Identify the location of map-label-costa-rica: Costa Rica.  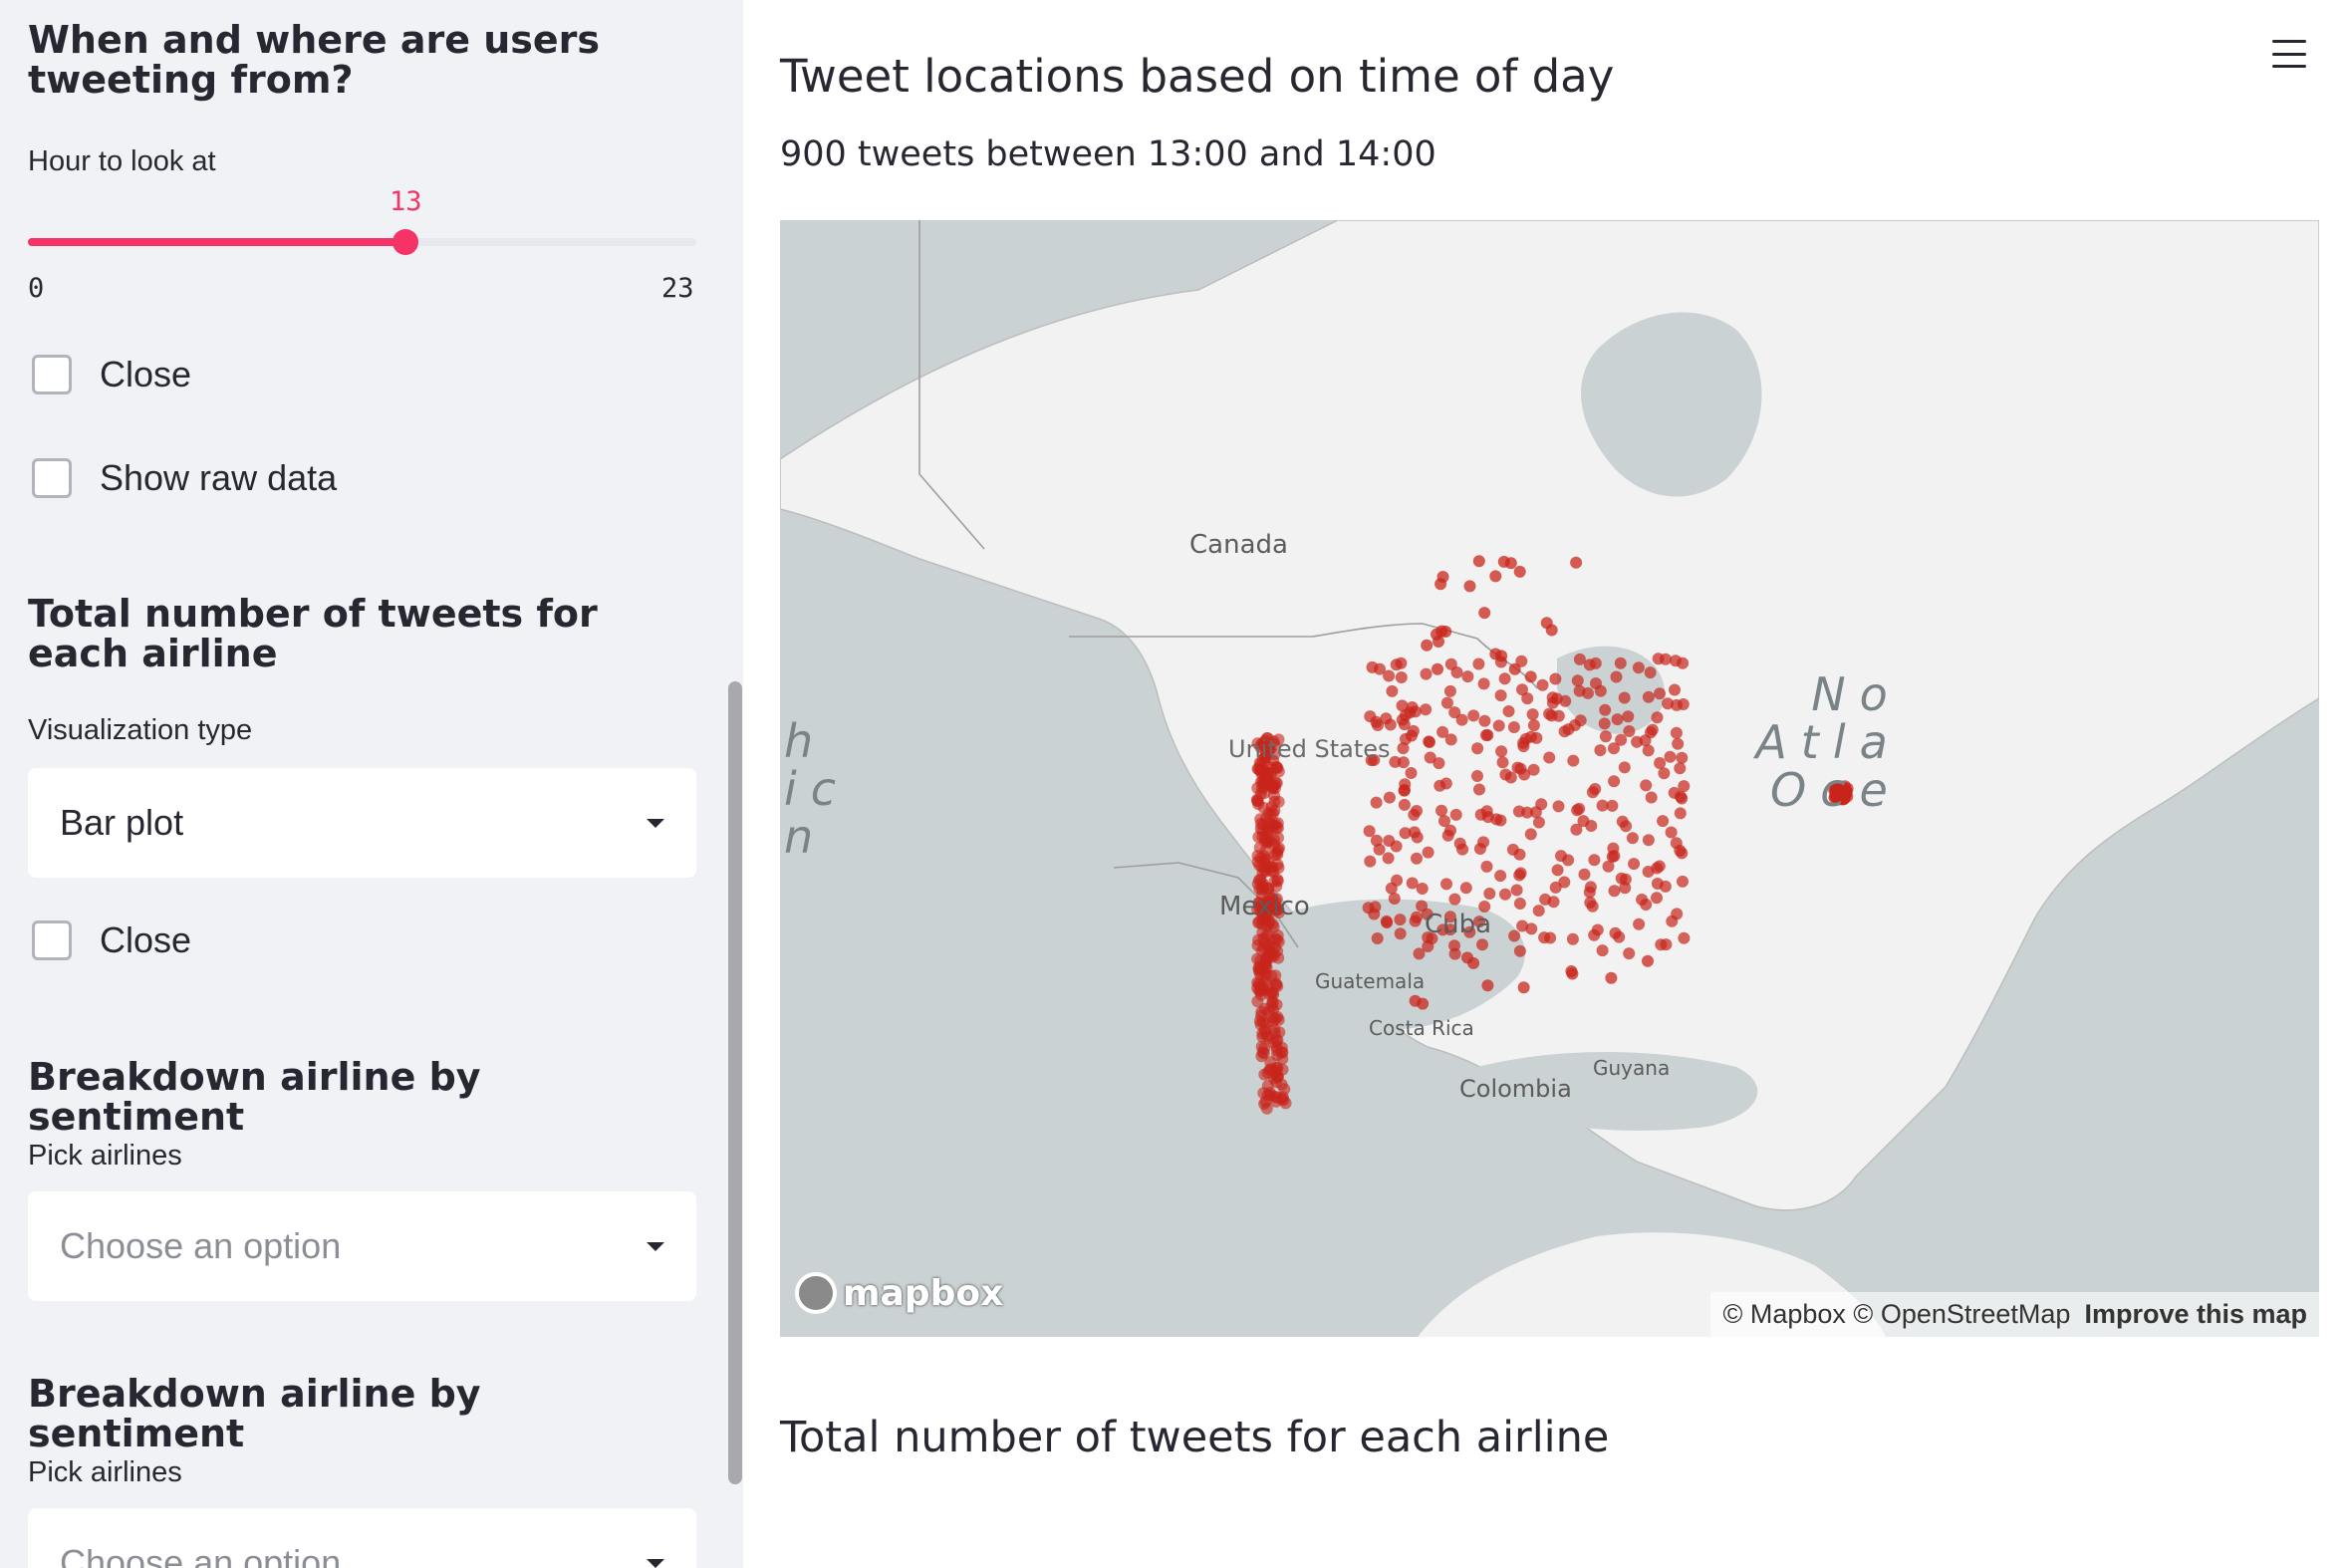
(1422, 1028).